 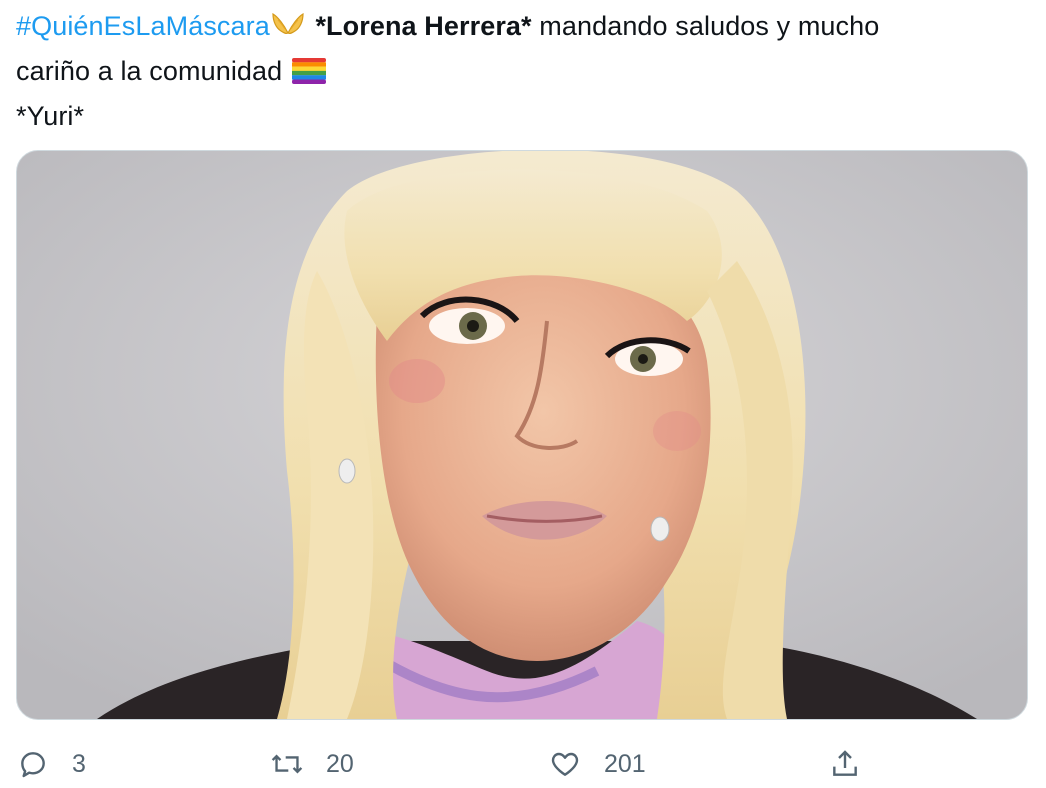 What do you see at coordinates (565, 764) in the screenshot?
I see `like-icon` at bounding box center [565, 764].